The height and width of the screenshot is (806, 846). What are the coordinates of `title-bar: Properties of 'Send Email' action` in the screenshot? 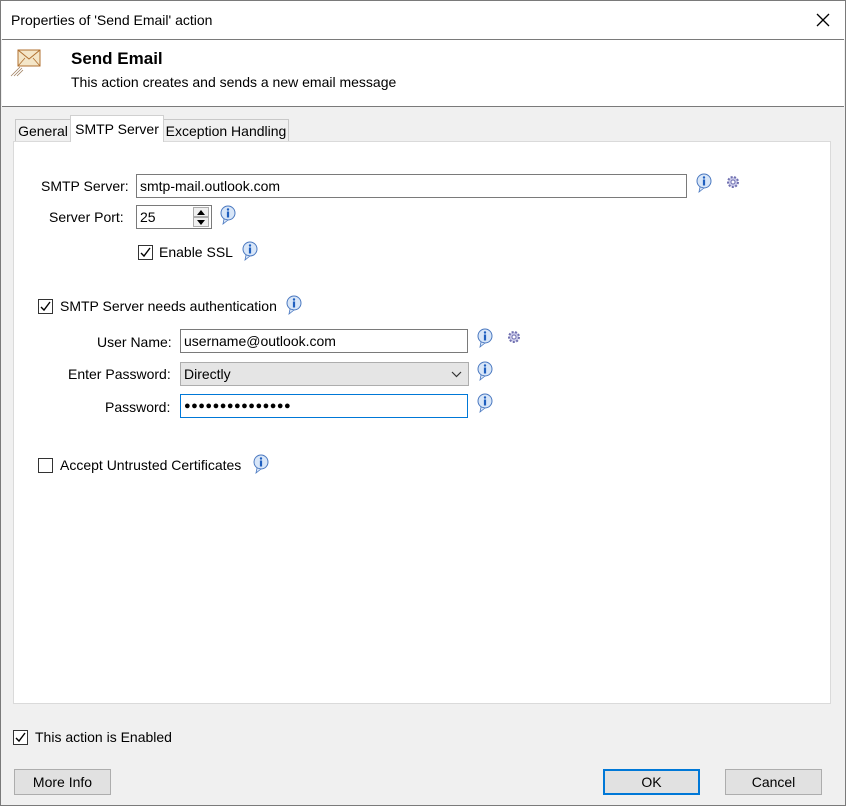 It's located at (423, 20).